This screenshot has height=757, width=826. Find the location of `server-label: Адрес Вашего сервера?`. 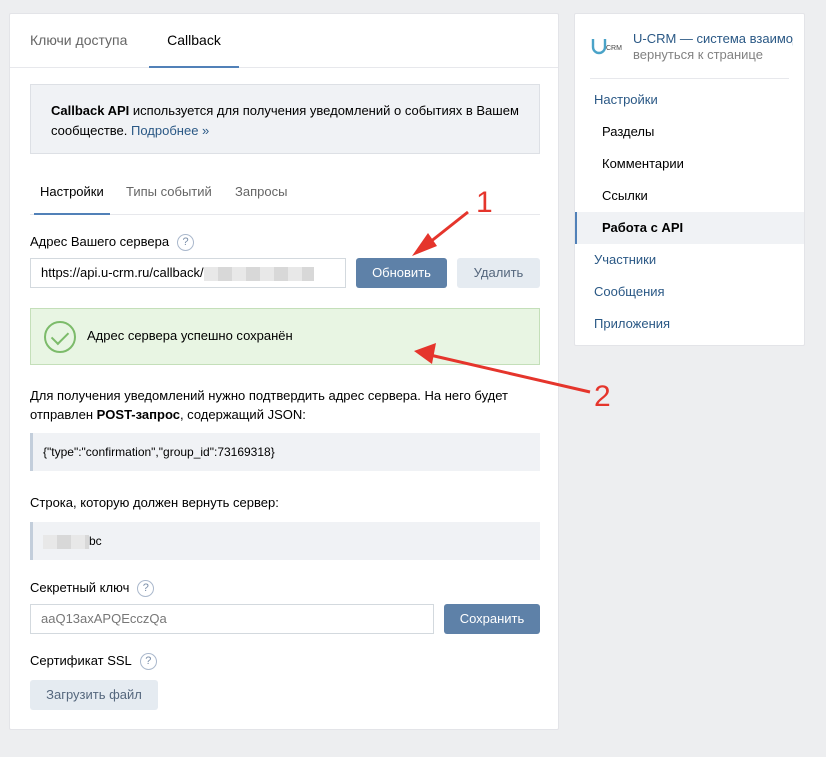

server-label: Адрес Вашего сервера? is located at coordinates (112, 243).